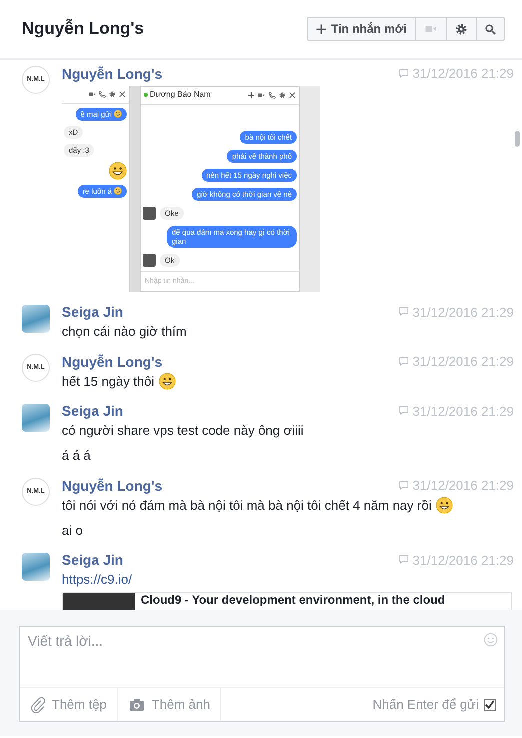  I want to click on camera-icon, so click(137, 704).